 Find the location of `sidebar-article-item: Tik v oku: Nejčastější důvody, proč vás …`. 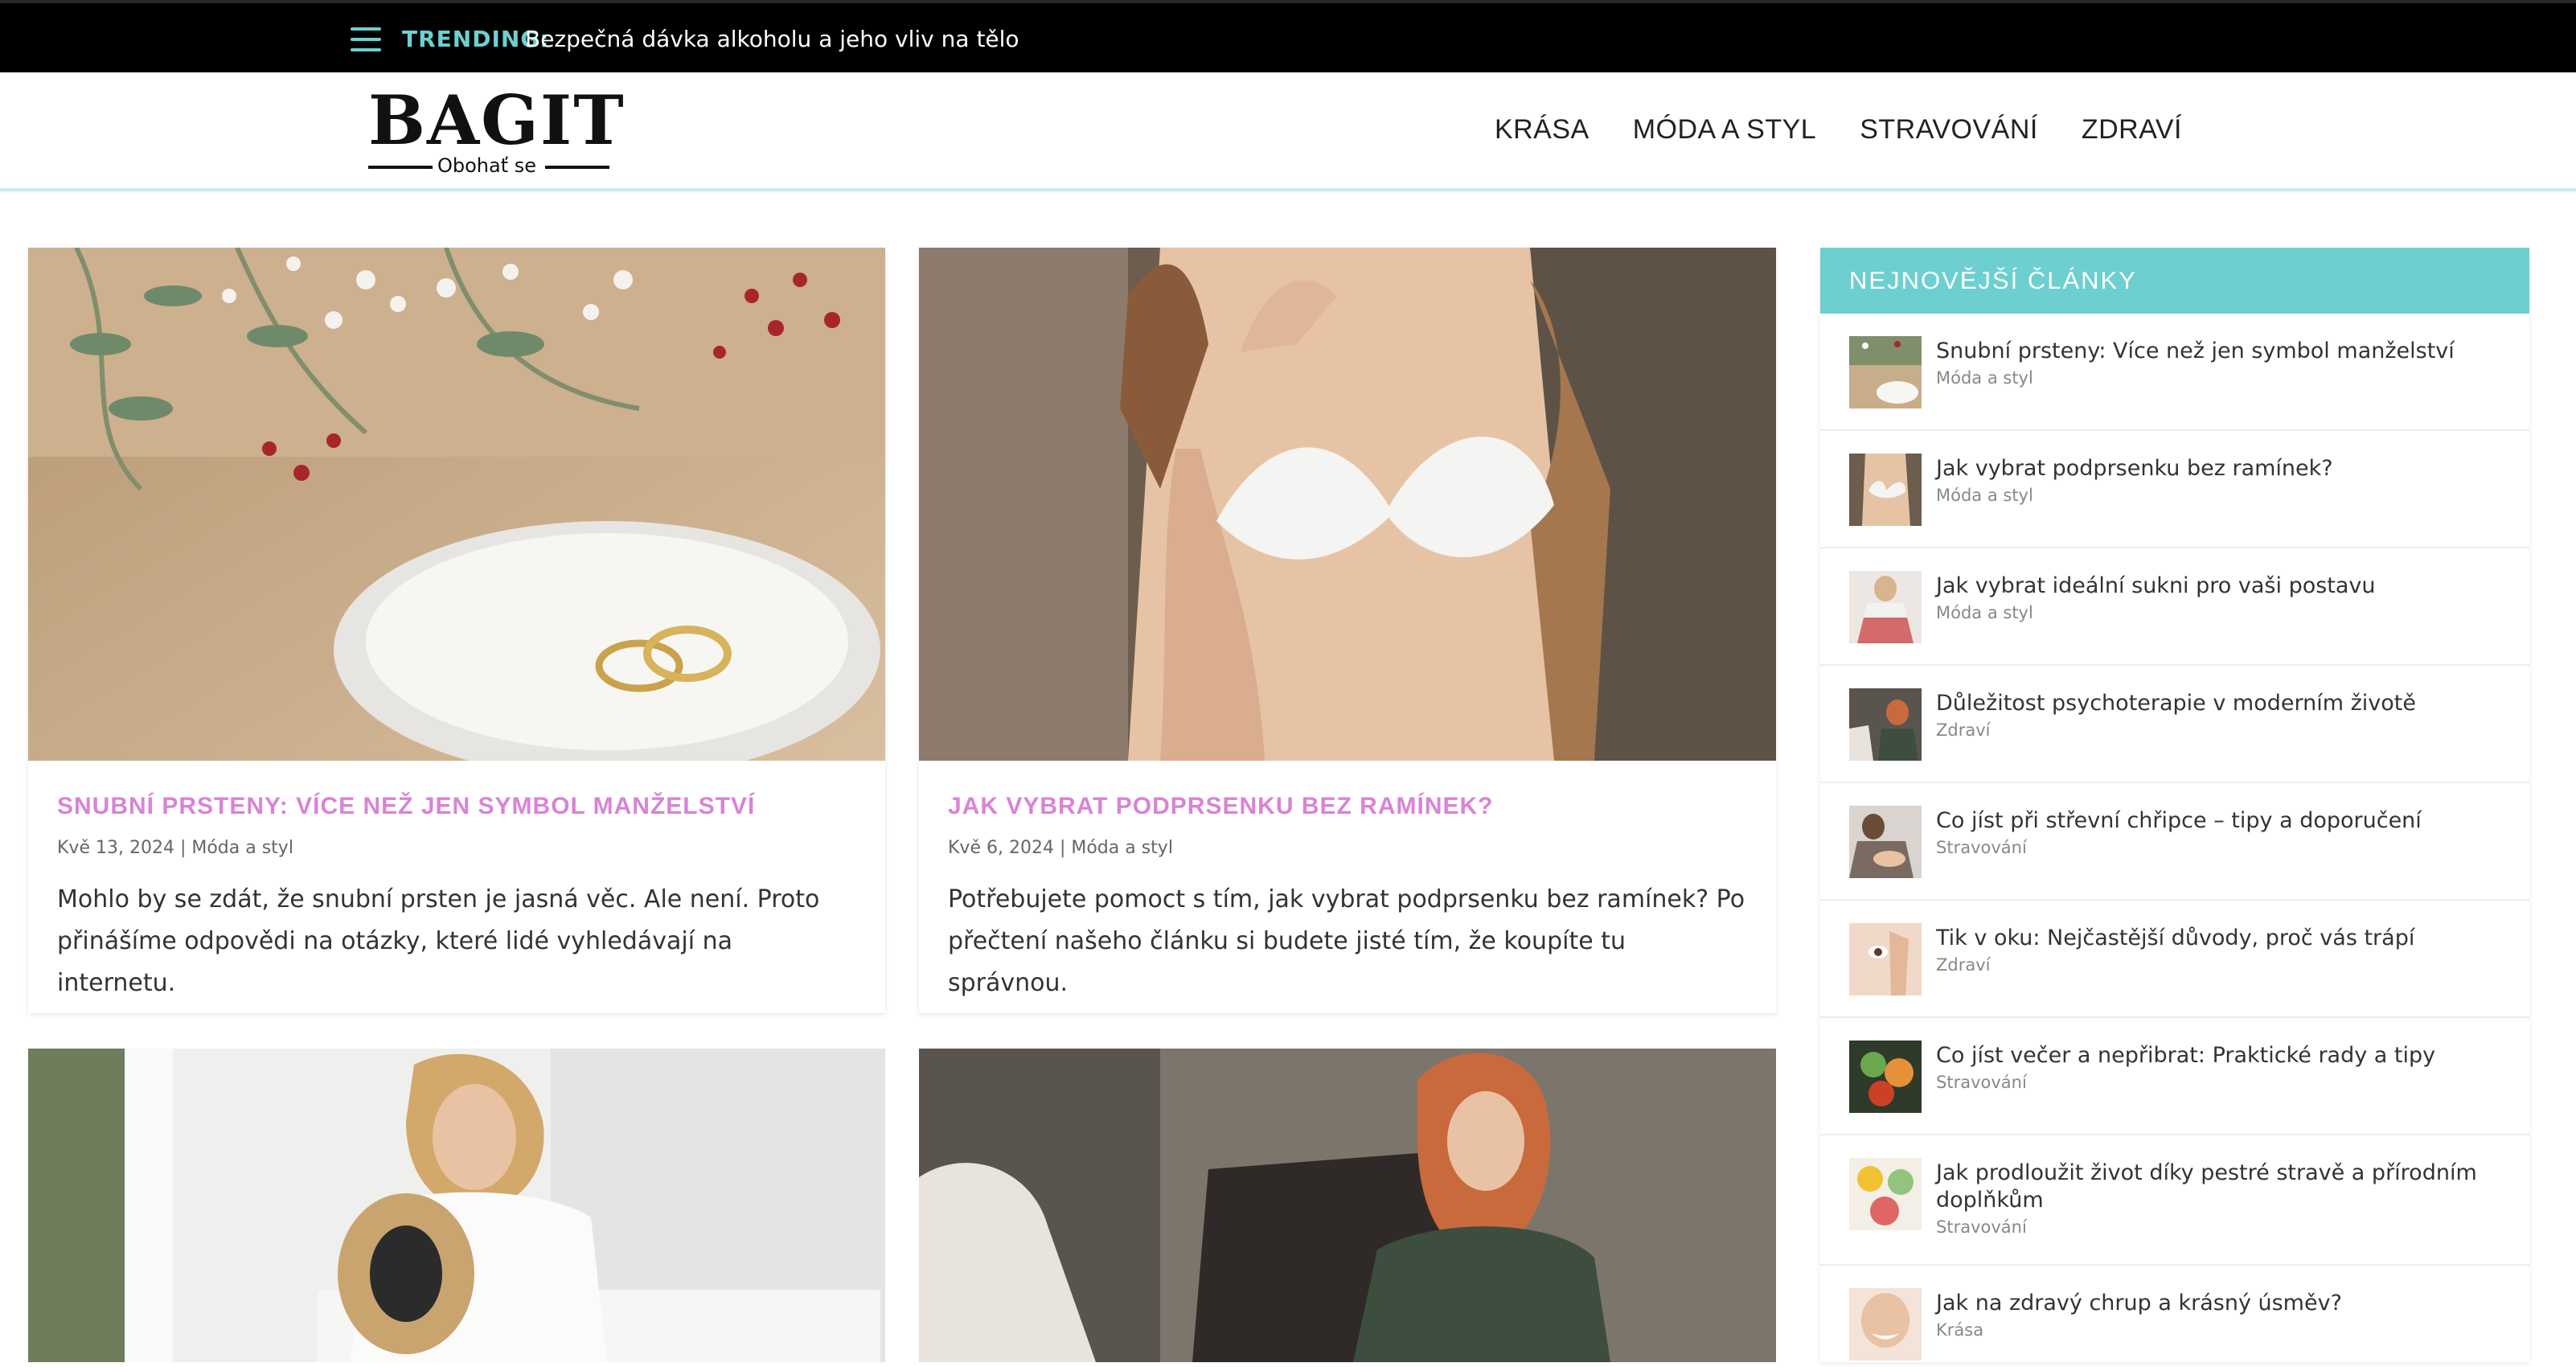

sidebar-article-item: Tik v oku: Nejčastější důvody, proč vás … is located at coordinates (2174, 959).